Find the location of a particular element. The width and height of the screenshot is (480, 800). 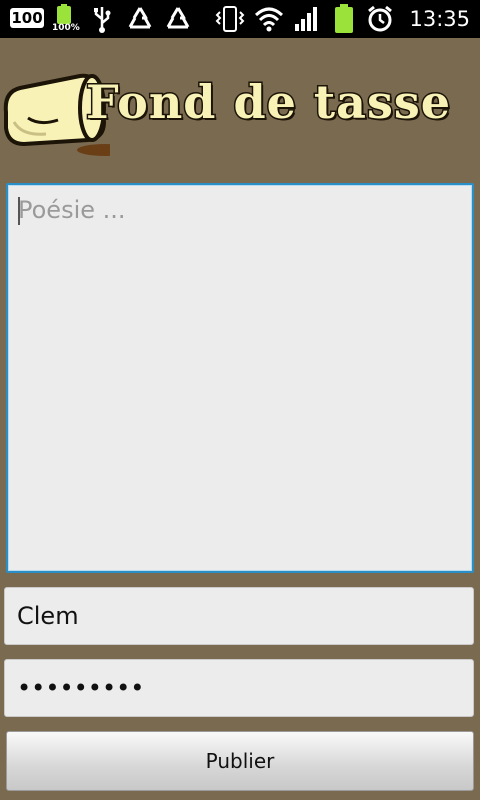

battery-percent-label: 100% is located at coordinates (66, 28).